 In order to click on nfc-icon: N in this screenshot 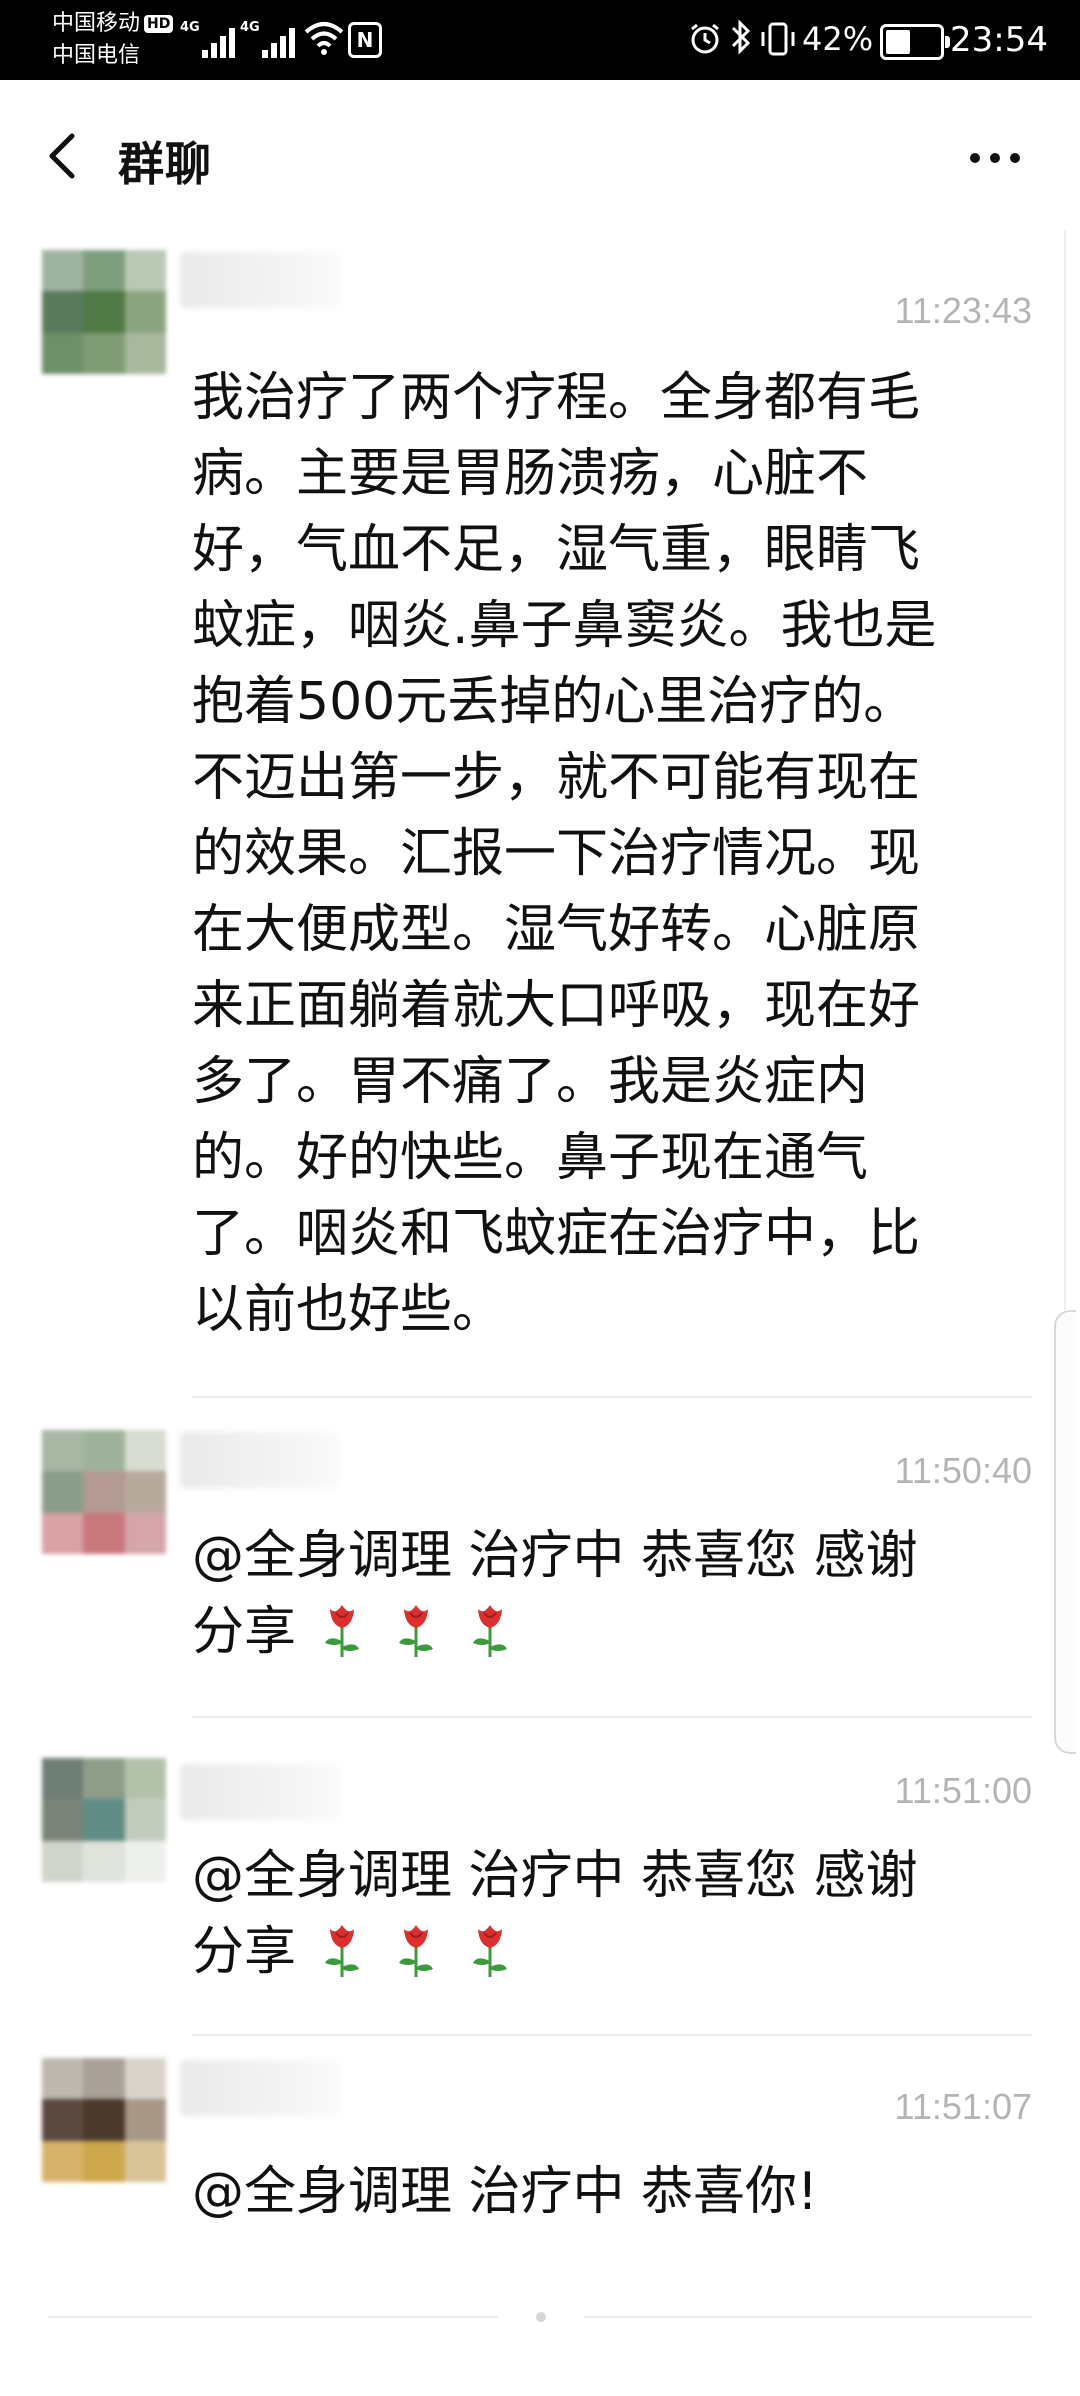, I will do `click(365, 40)`.